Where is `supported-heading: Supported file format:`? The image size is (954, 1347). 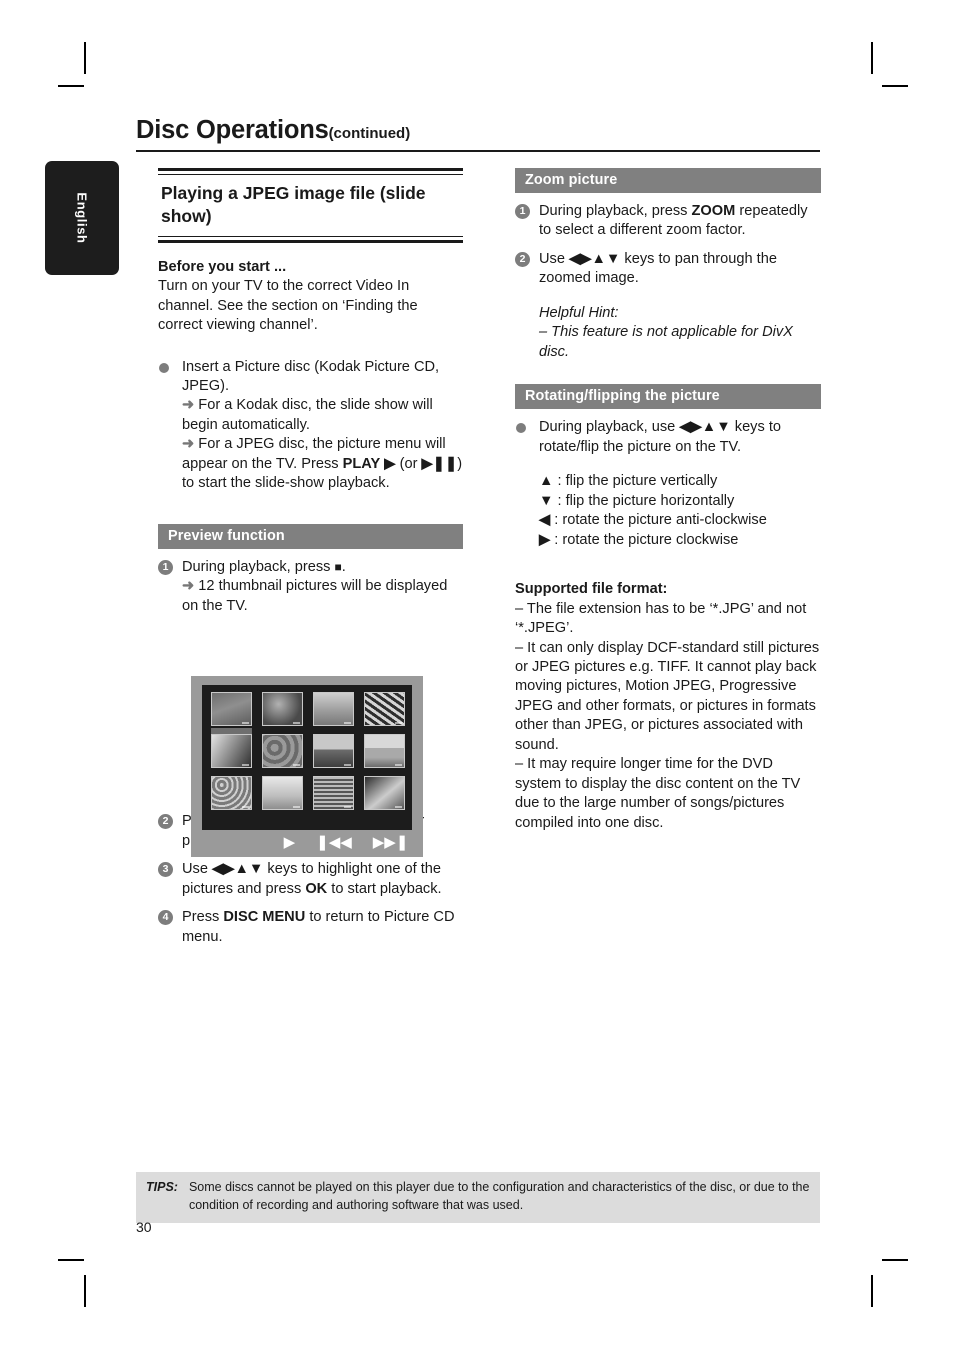
supported-heading: Supported file format: is located at coordinates (591, 589).